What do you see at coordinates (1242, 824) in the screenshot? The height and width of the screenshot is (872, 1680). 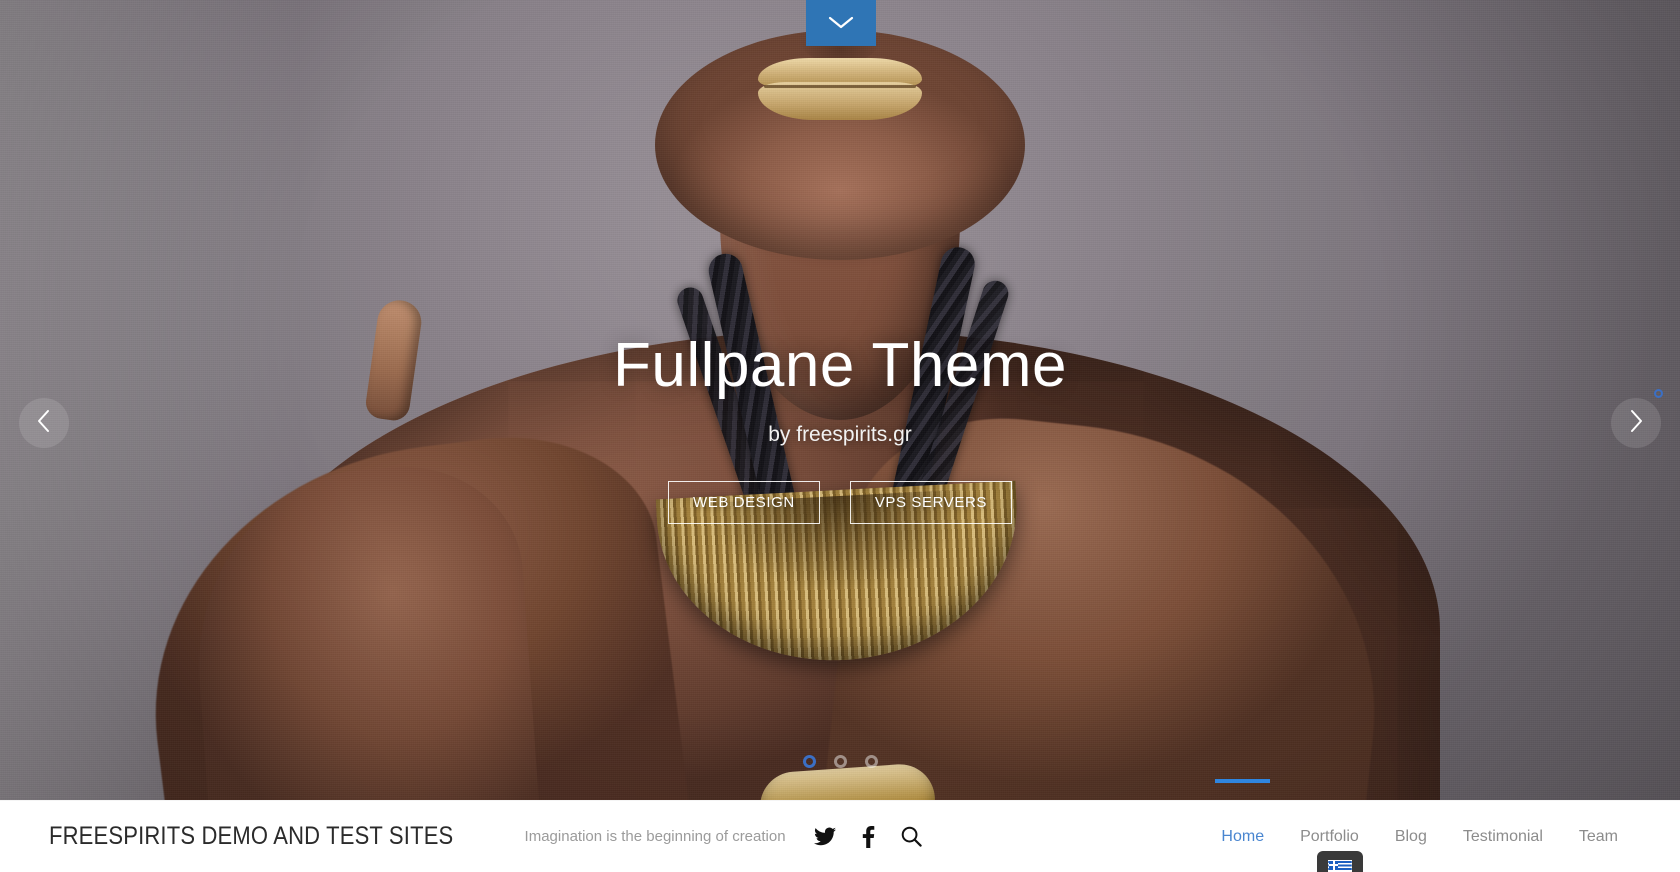 I see `nav-item-home: Home` at bounding box center [1242, 824].